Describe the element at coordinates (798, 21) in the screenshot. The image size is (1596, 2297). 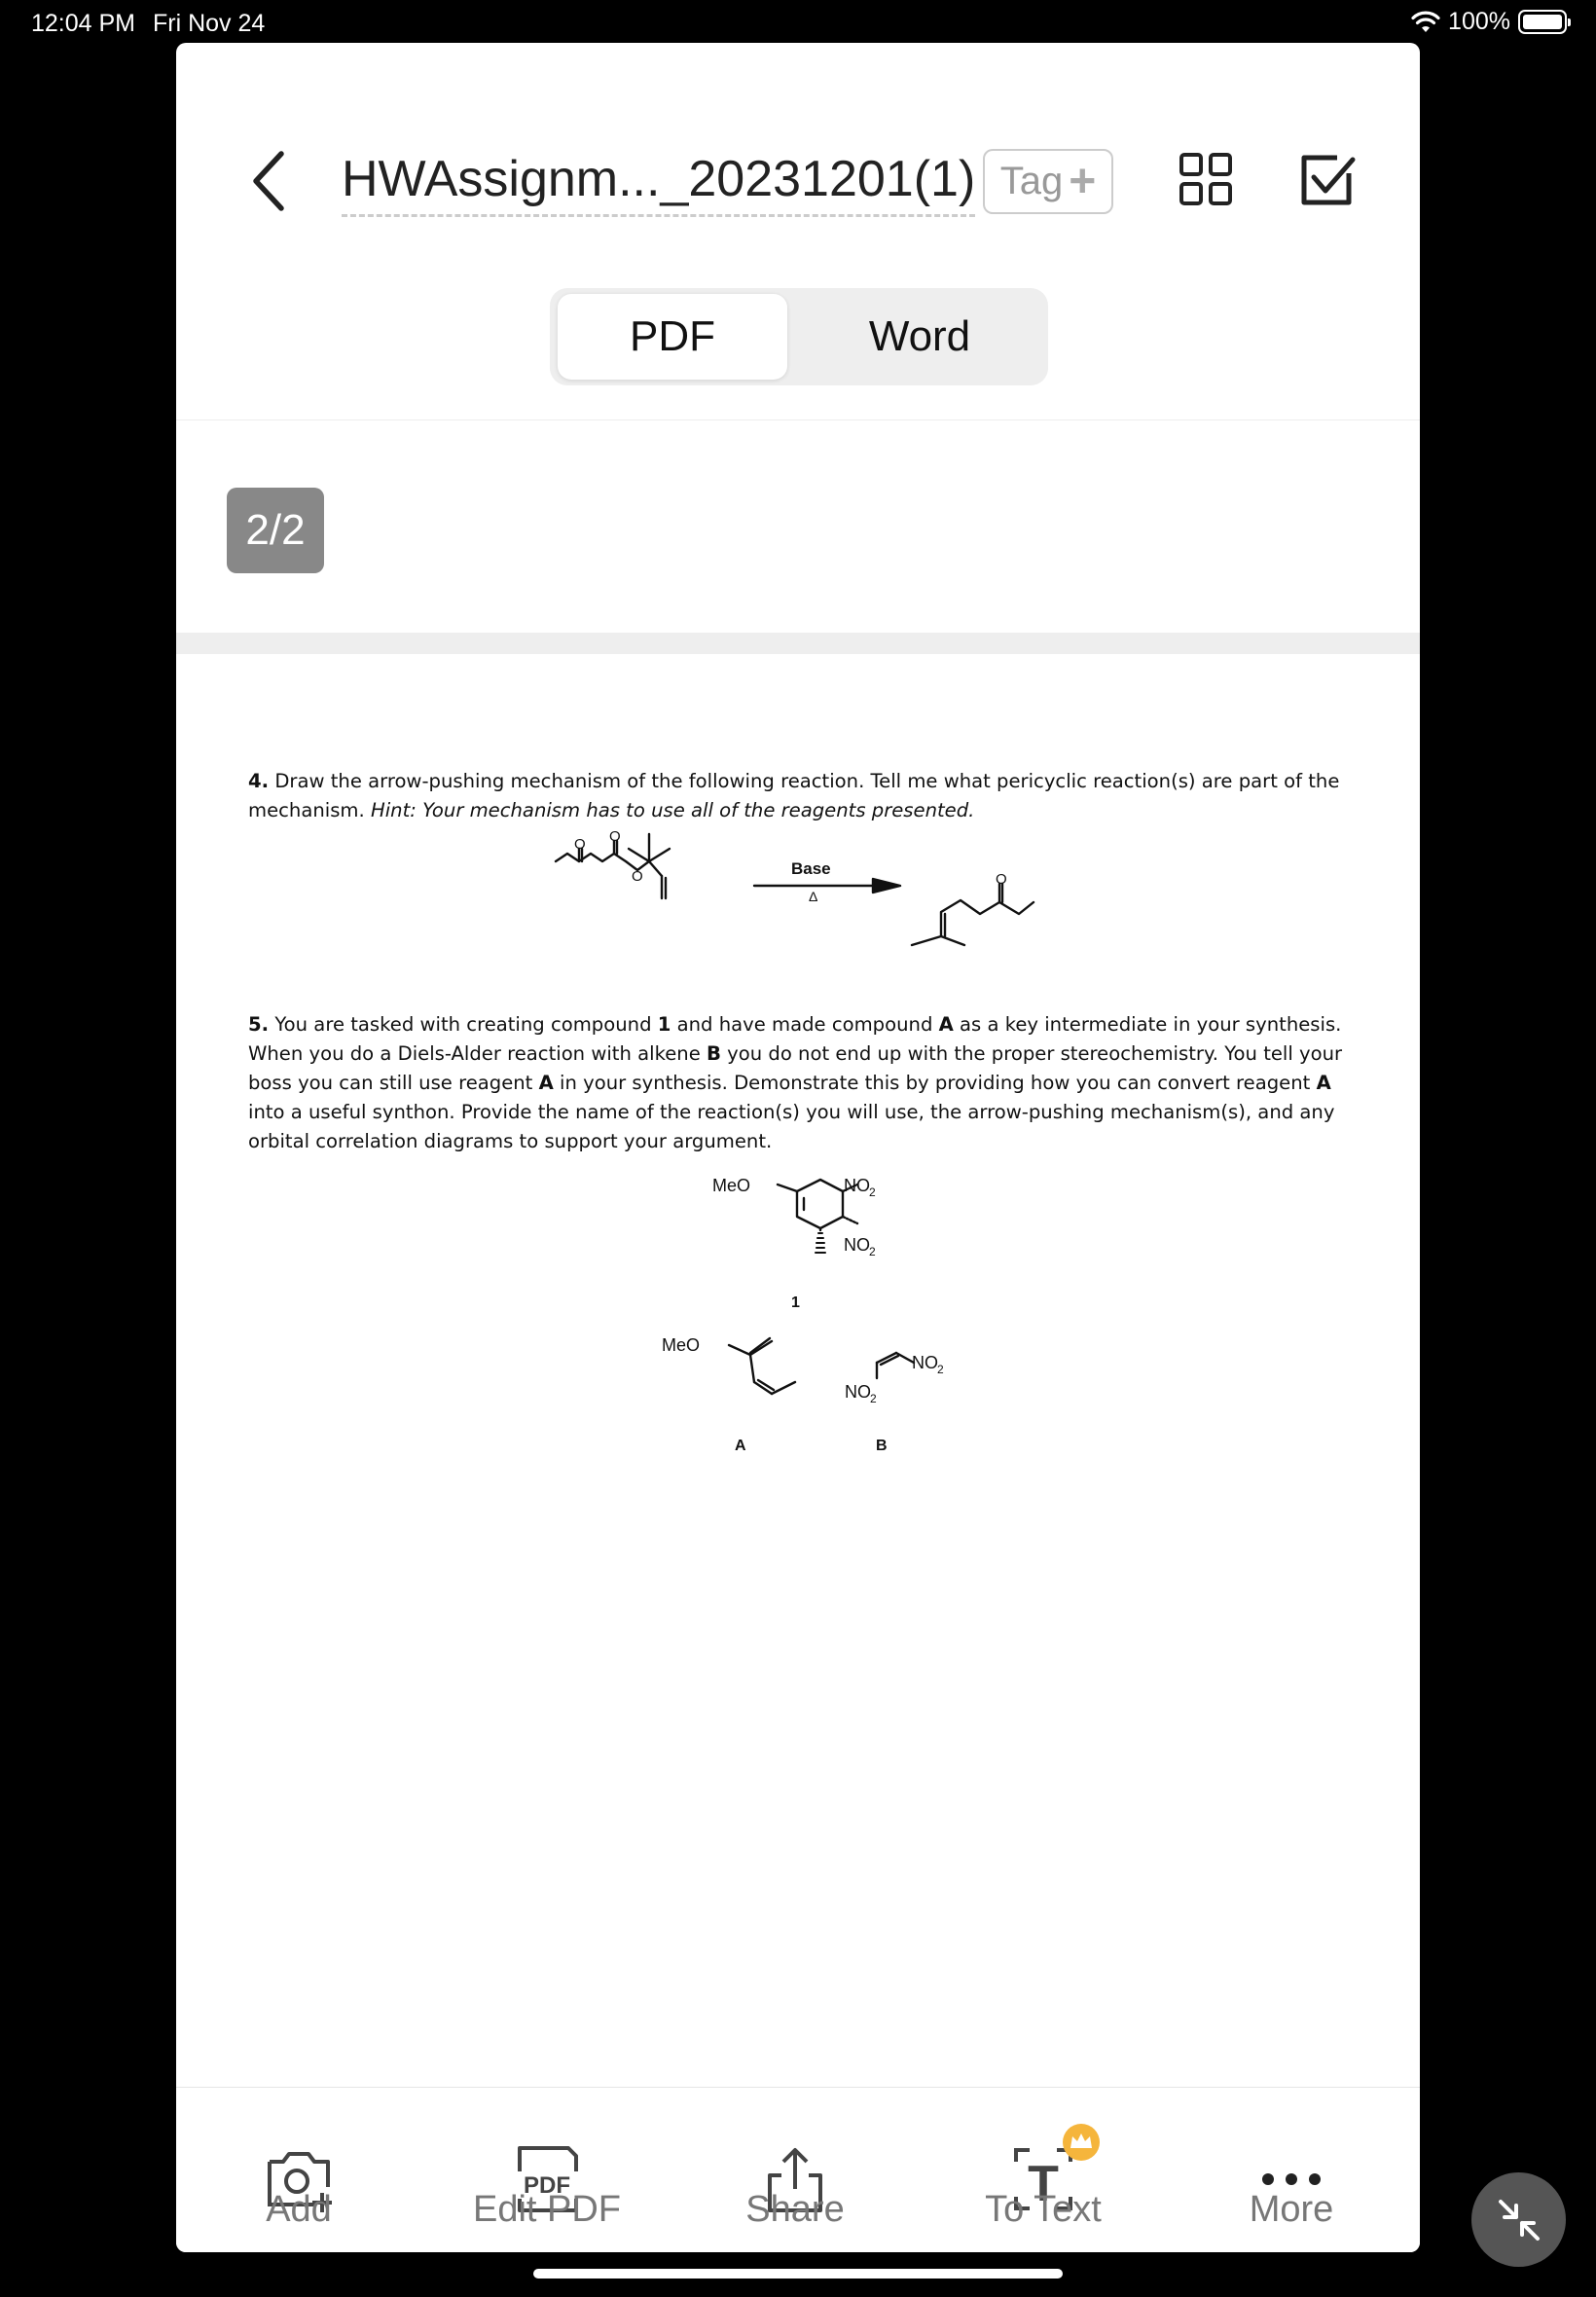
I see `status-bar: 12:04 PM Fri Nov 24 100%` at that location.